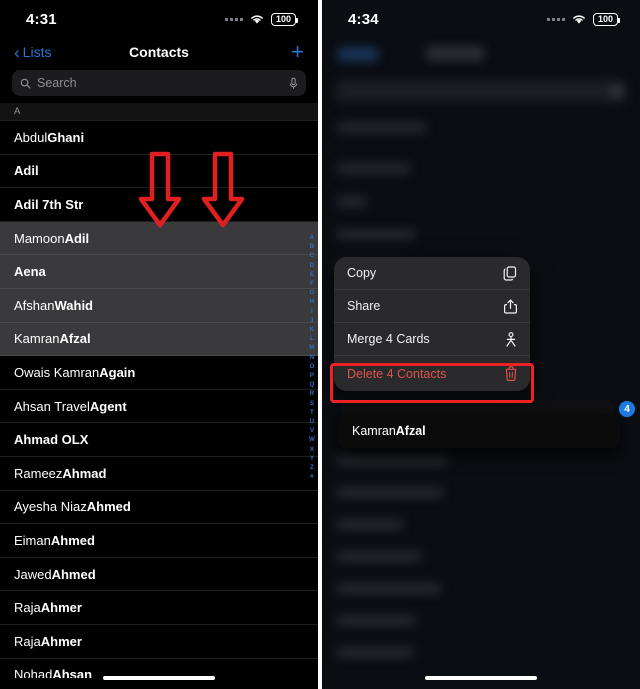 The height and width of the screenshot is (689, 640). What do you see at coordinates (159, 272) in the screenshot?
I see `contact-row: Aena` at bounding box center [159, 272].